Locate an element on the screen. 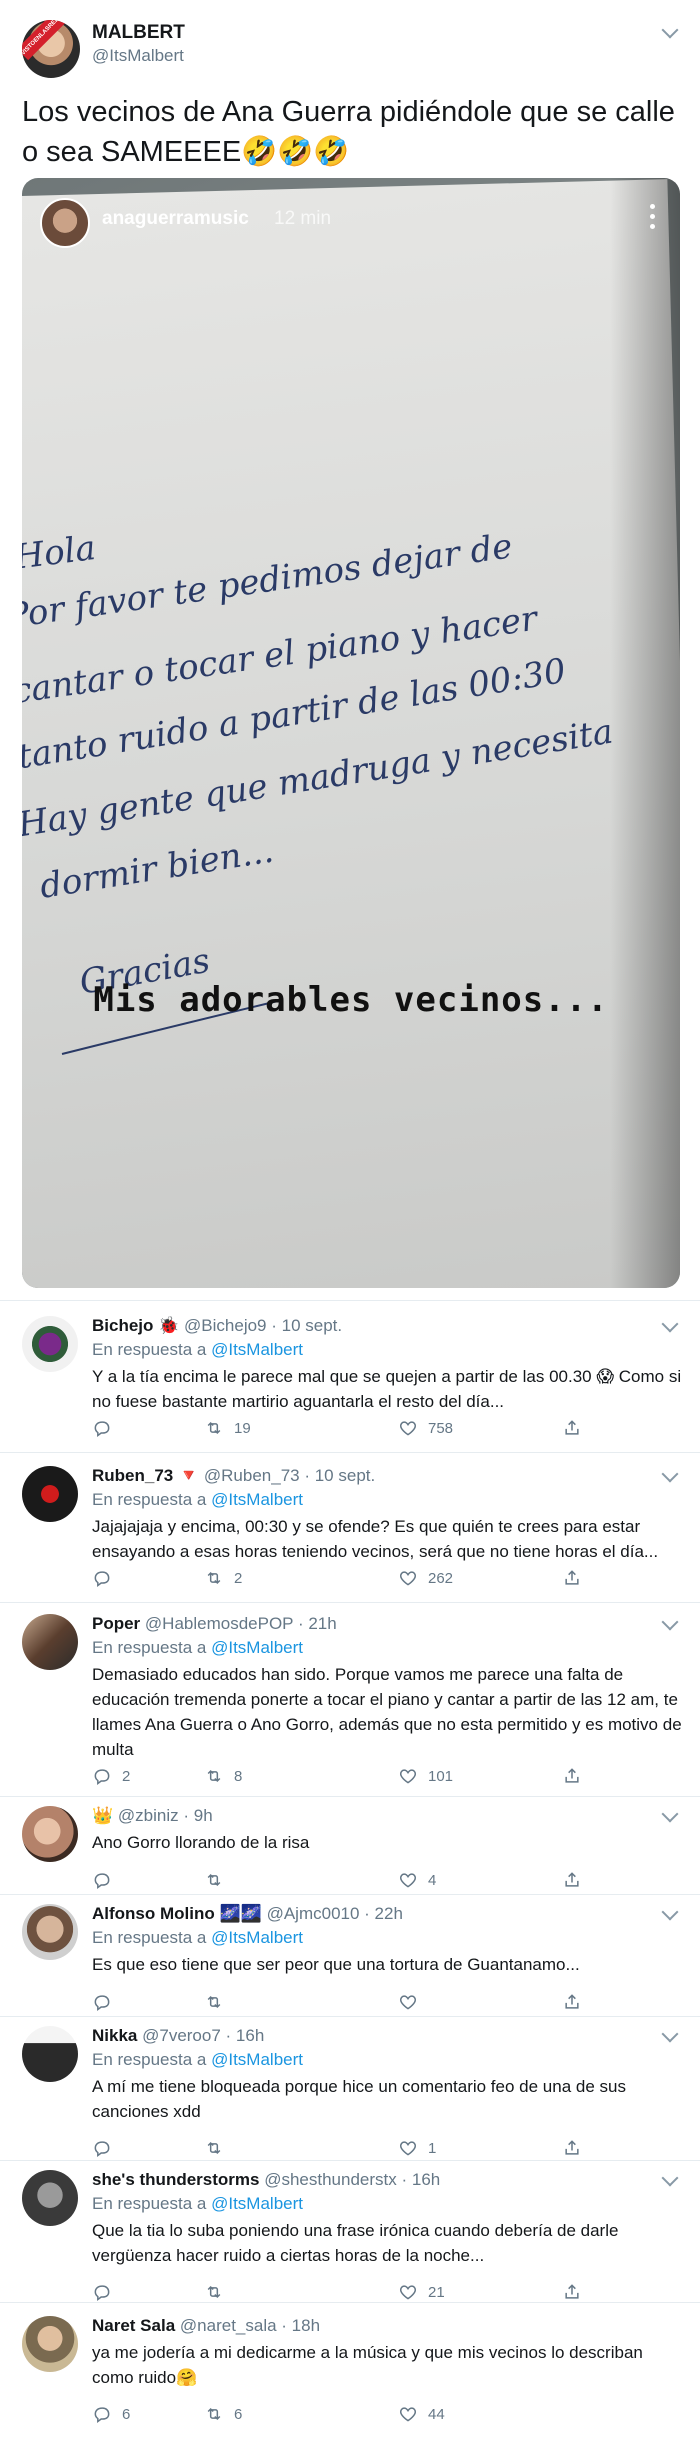 This screenshot has width=700, height=2448. retweet-button: 6 is located at coordinates (223, 2414).